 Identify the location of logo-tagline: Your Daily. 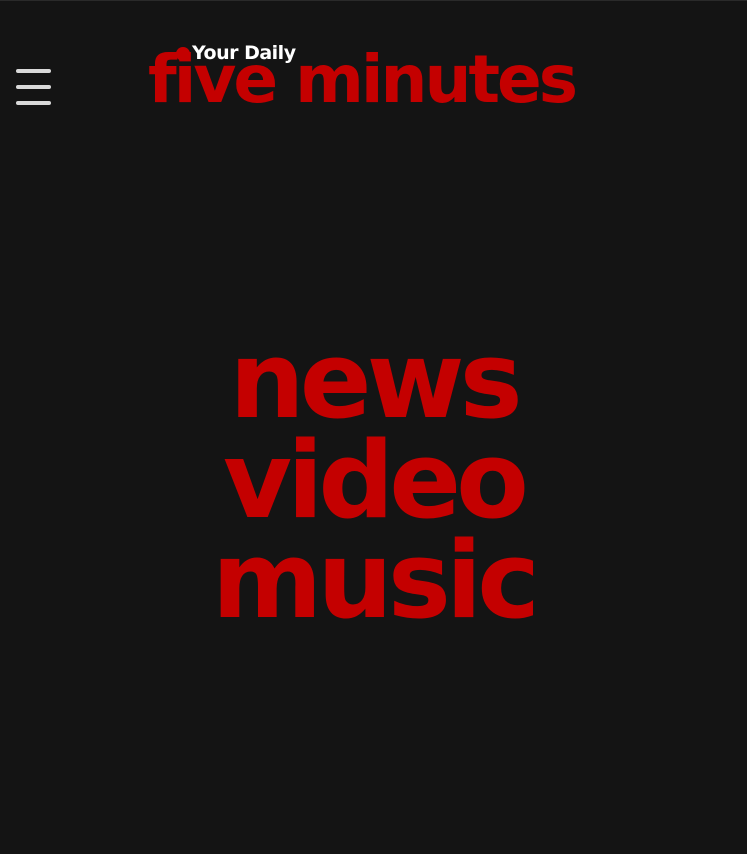
(244, 53).